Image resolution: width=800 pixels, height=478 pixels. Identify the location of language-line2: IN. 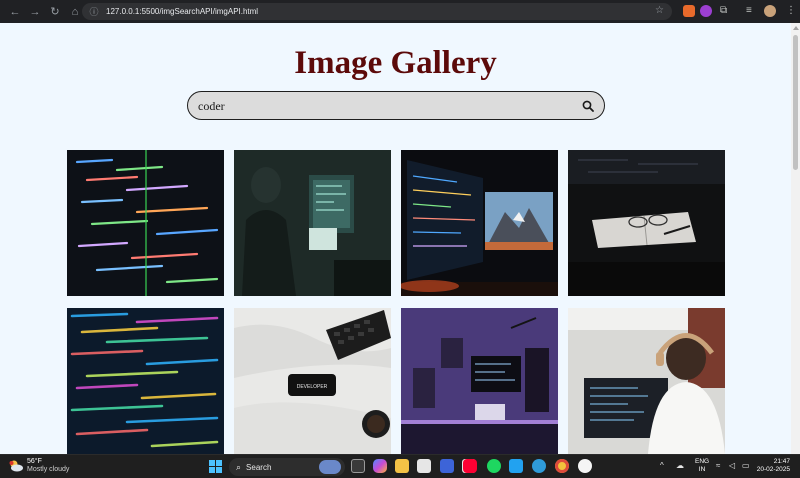
(702, 469).